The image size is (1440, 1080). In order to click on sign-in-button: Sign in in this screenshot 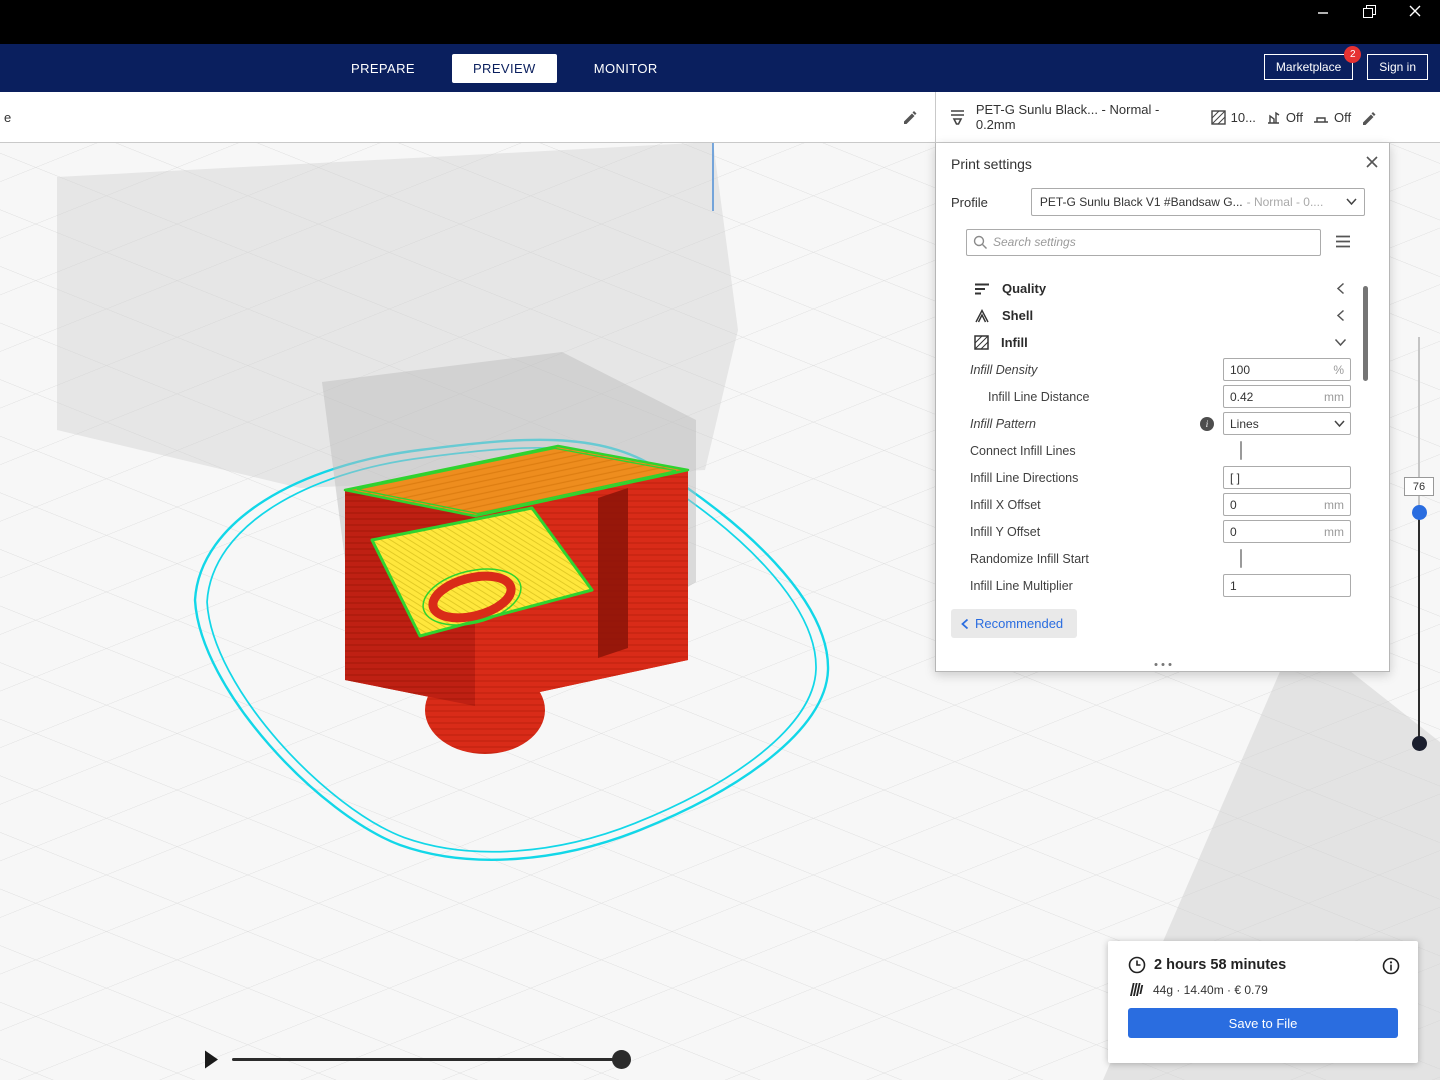, I will do `click(1397, 67)`.